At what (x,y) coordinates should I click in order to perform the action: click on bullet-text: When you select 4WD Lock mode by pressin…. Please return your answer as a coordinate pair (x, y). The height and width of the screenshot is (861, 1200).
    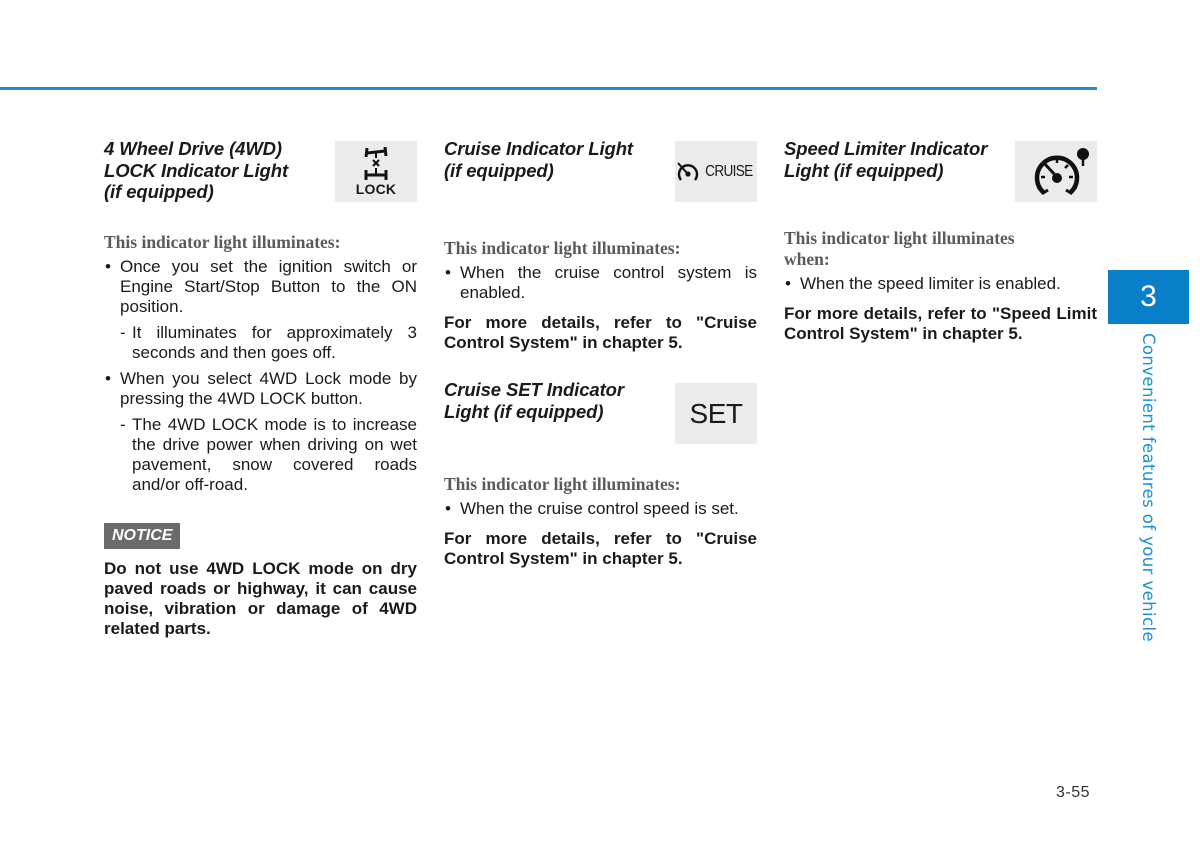
    Looking at the image, I should click on (268, 388).